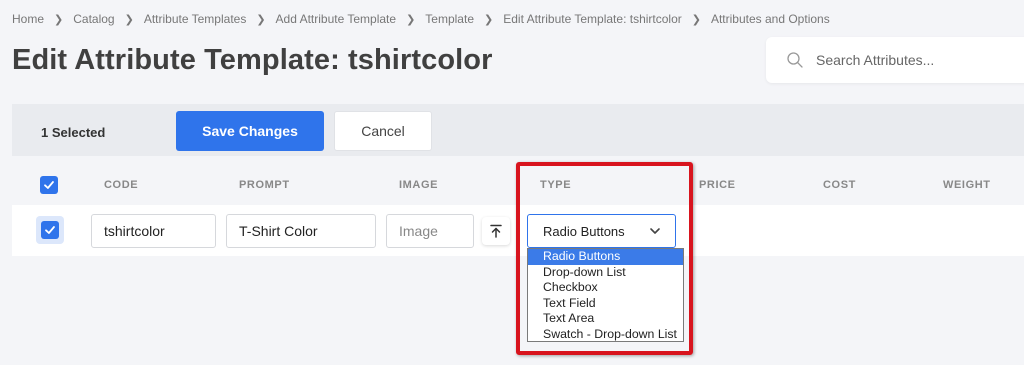 The image size is (1024, 365). Describe the element at coordinates (73, 132) in the screenshot. I see `selected-count: 1 Selected` at that location.